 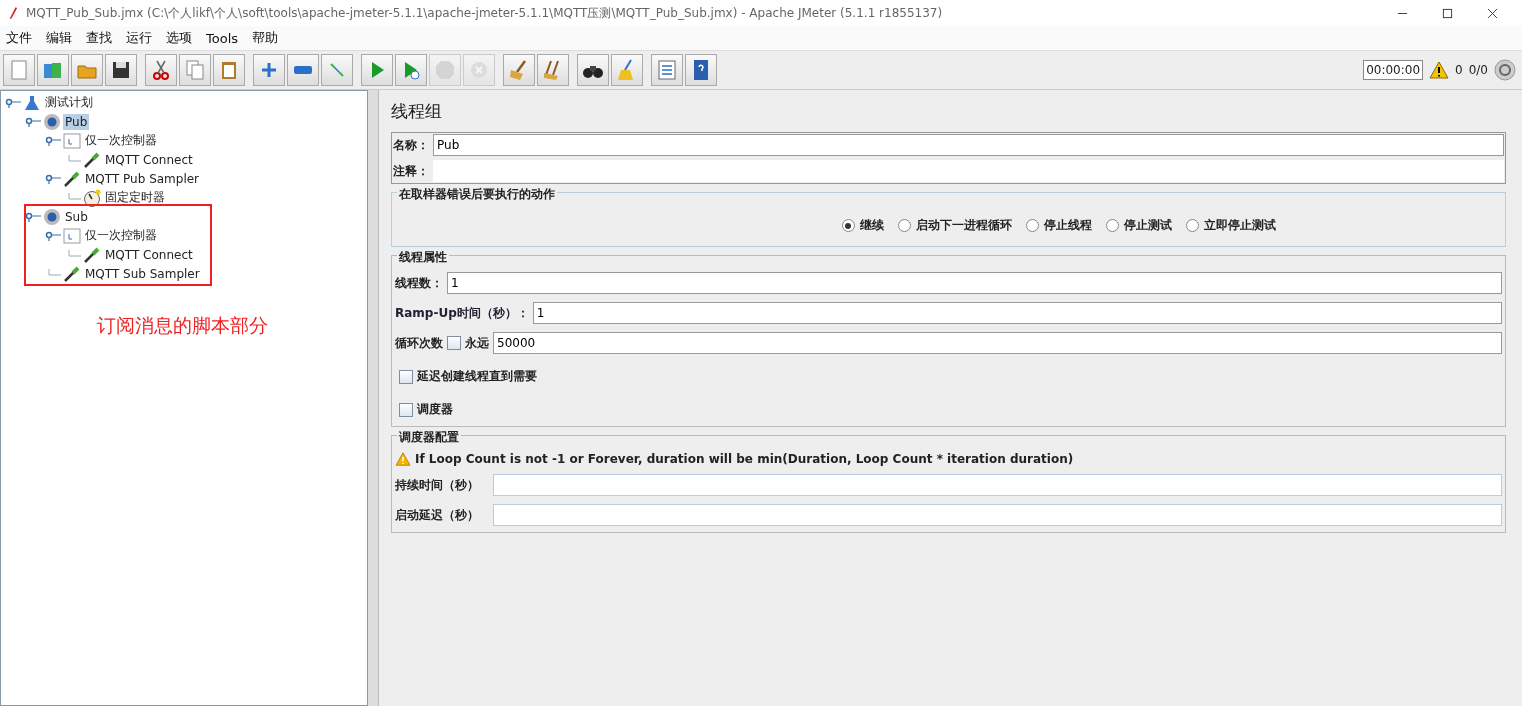 I want to click on menu-item: 文件, so click(x=19, y=38).